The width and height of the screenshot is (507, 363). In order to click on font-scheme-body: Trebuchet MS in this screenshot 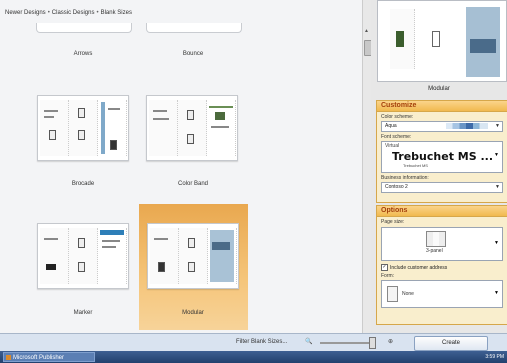, I will do `click(415, 165)`.